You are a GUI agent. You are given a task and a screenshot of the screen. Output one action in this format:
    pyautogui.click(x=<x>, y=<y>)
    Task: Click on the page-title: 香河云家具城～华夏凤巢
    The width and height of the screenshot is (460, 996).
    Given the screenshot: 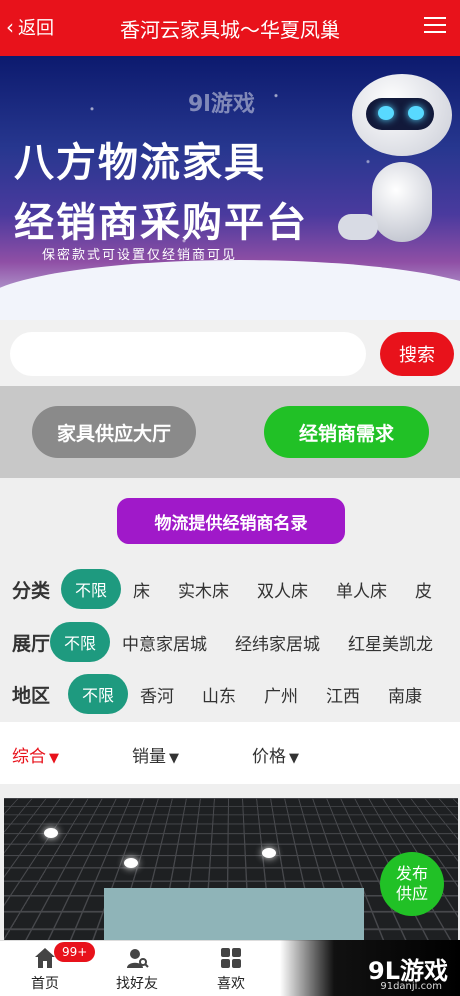 What is the action you would take?
    pyautogui.click(x=230, y=30)
    